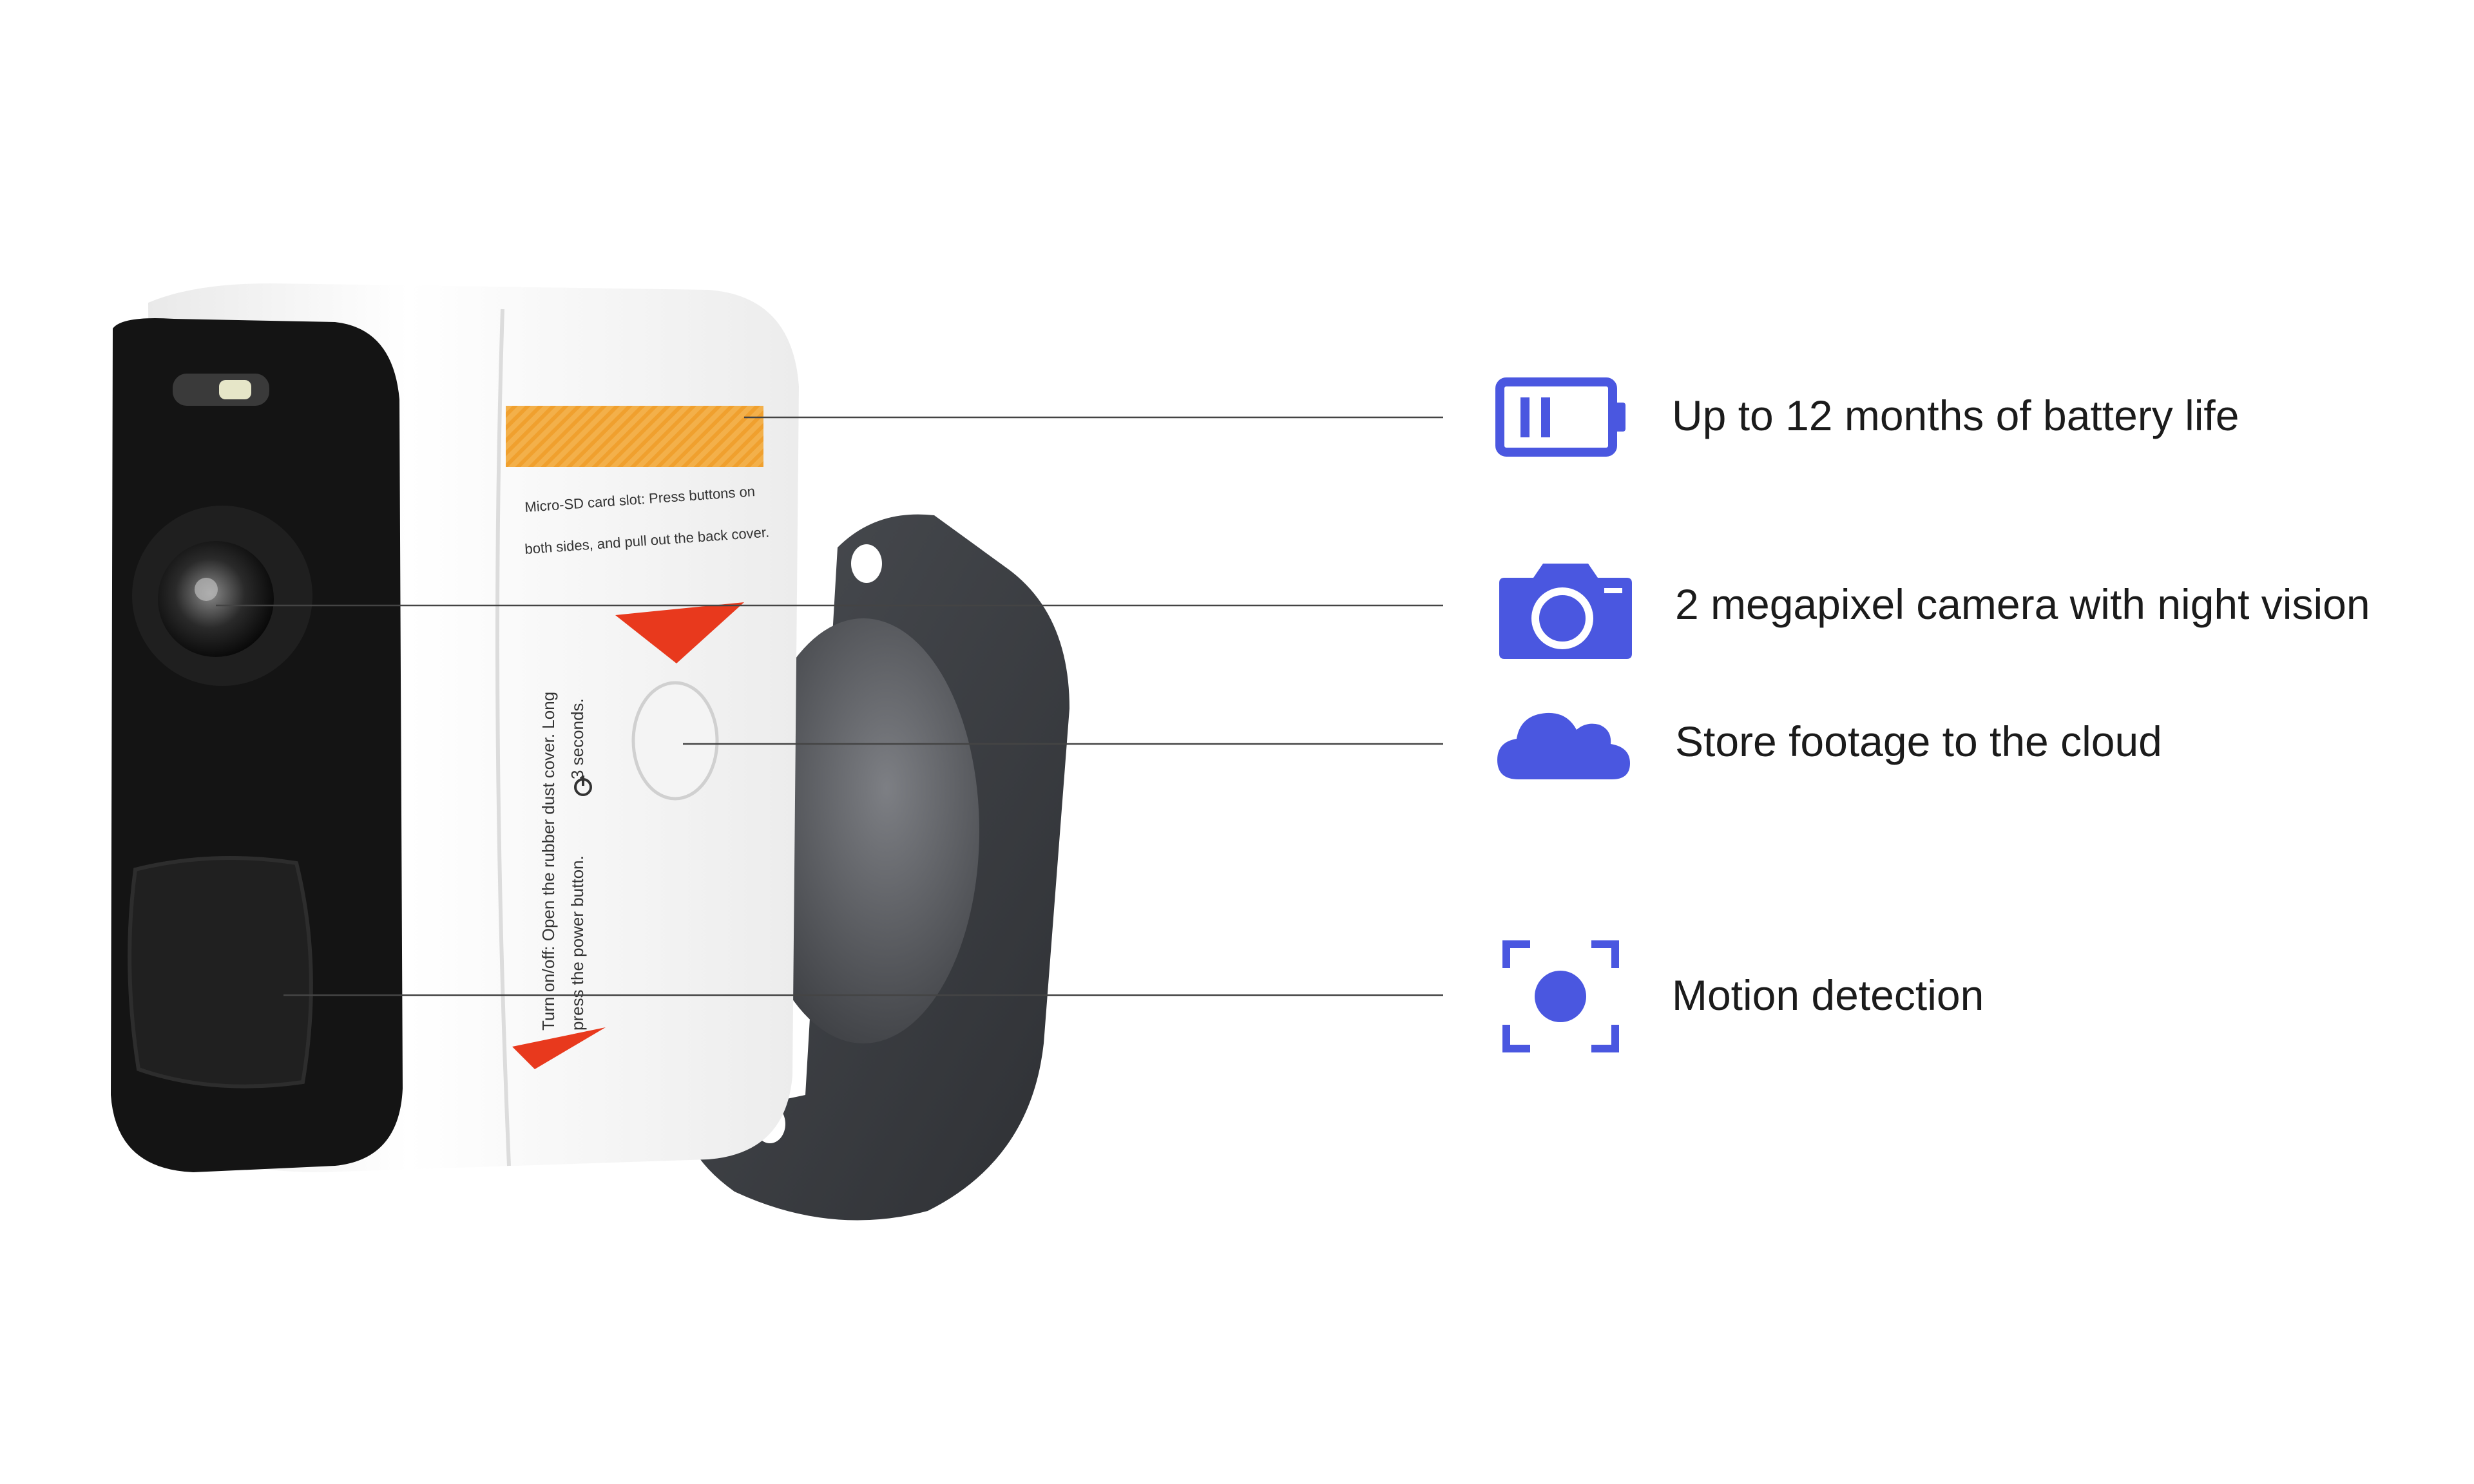  I want to click on feature-label-motion: Motion detection, so click(1828, 995).